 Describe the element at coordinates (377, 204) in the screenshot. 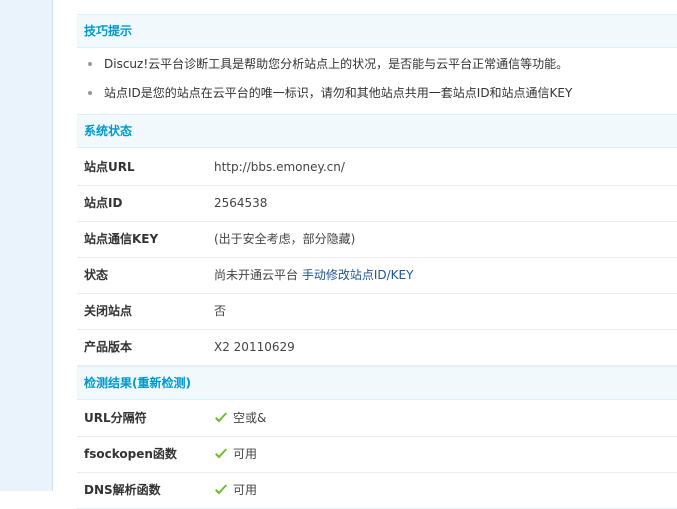

I see `status-row-site-id: 站点ID 2564538` at that location.